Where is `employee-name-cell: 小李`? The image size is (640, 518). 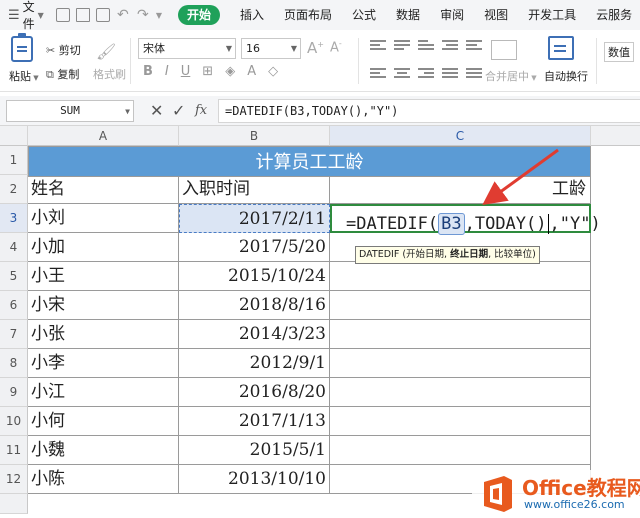 employee-name-cell: 小李 is located at coordinates (103, 363).